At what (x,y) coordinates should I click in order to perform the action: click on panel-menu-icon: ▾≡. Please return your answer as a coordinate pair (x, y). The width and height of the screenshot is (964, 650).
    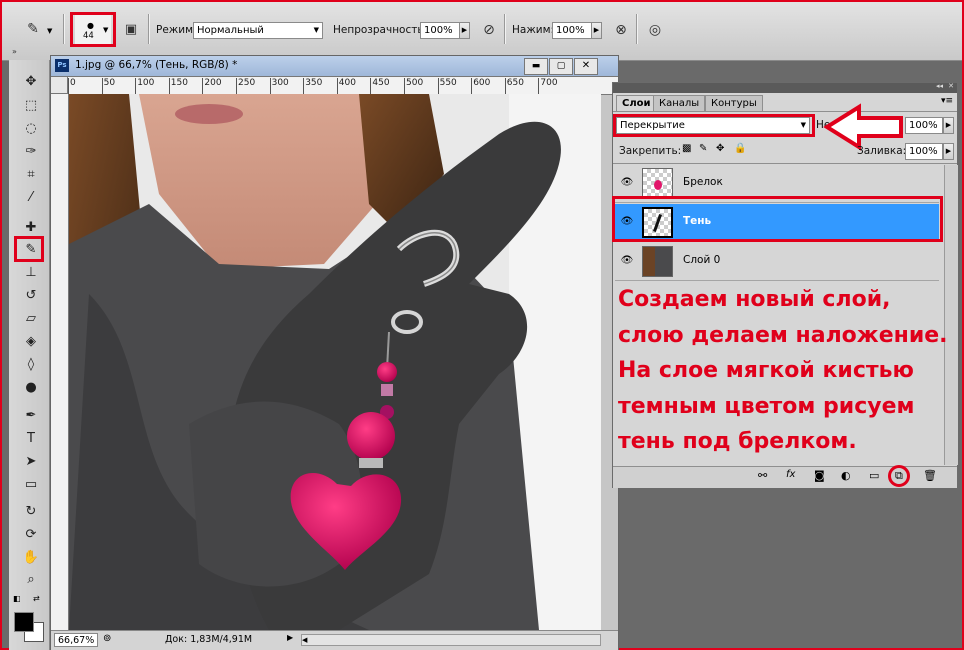
    Looking at the image, I should click on (947, 101).